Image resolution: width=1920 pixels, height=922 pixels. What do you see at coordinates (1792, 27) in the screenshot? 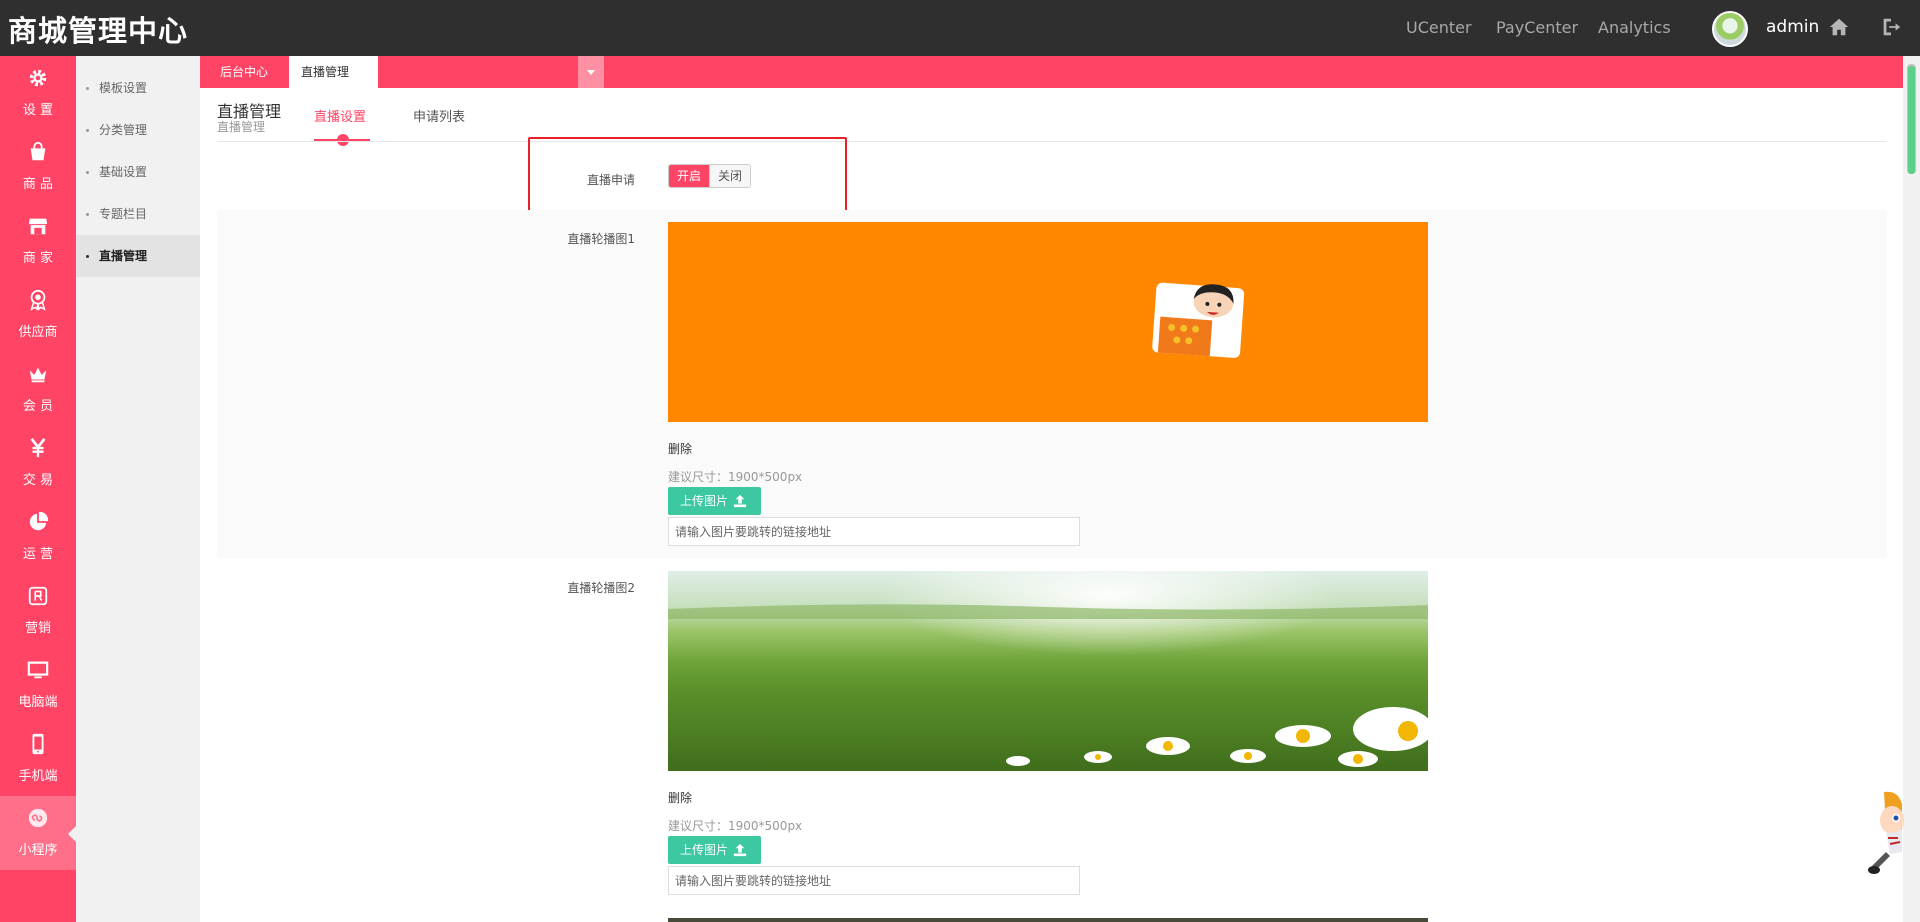
I see `username: admin` at bounding box center [1792, 27].